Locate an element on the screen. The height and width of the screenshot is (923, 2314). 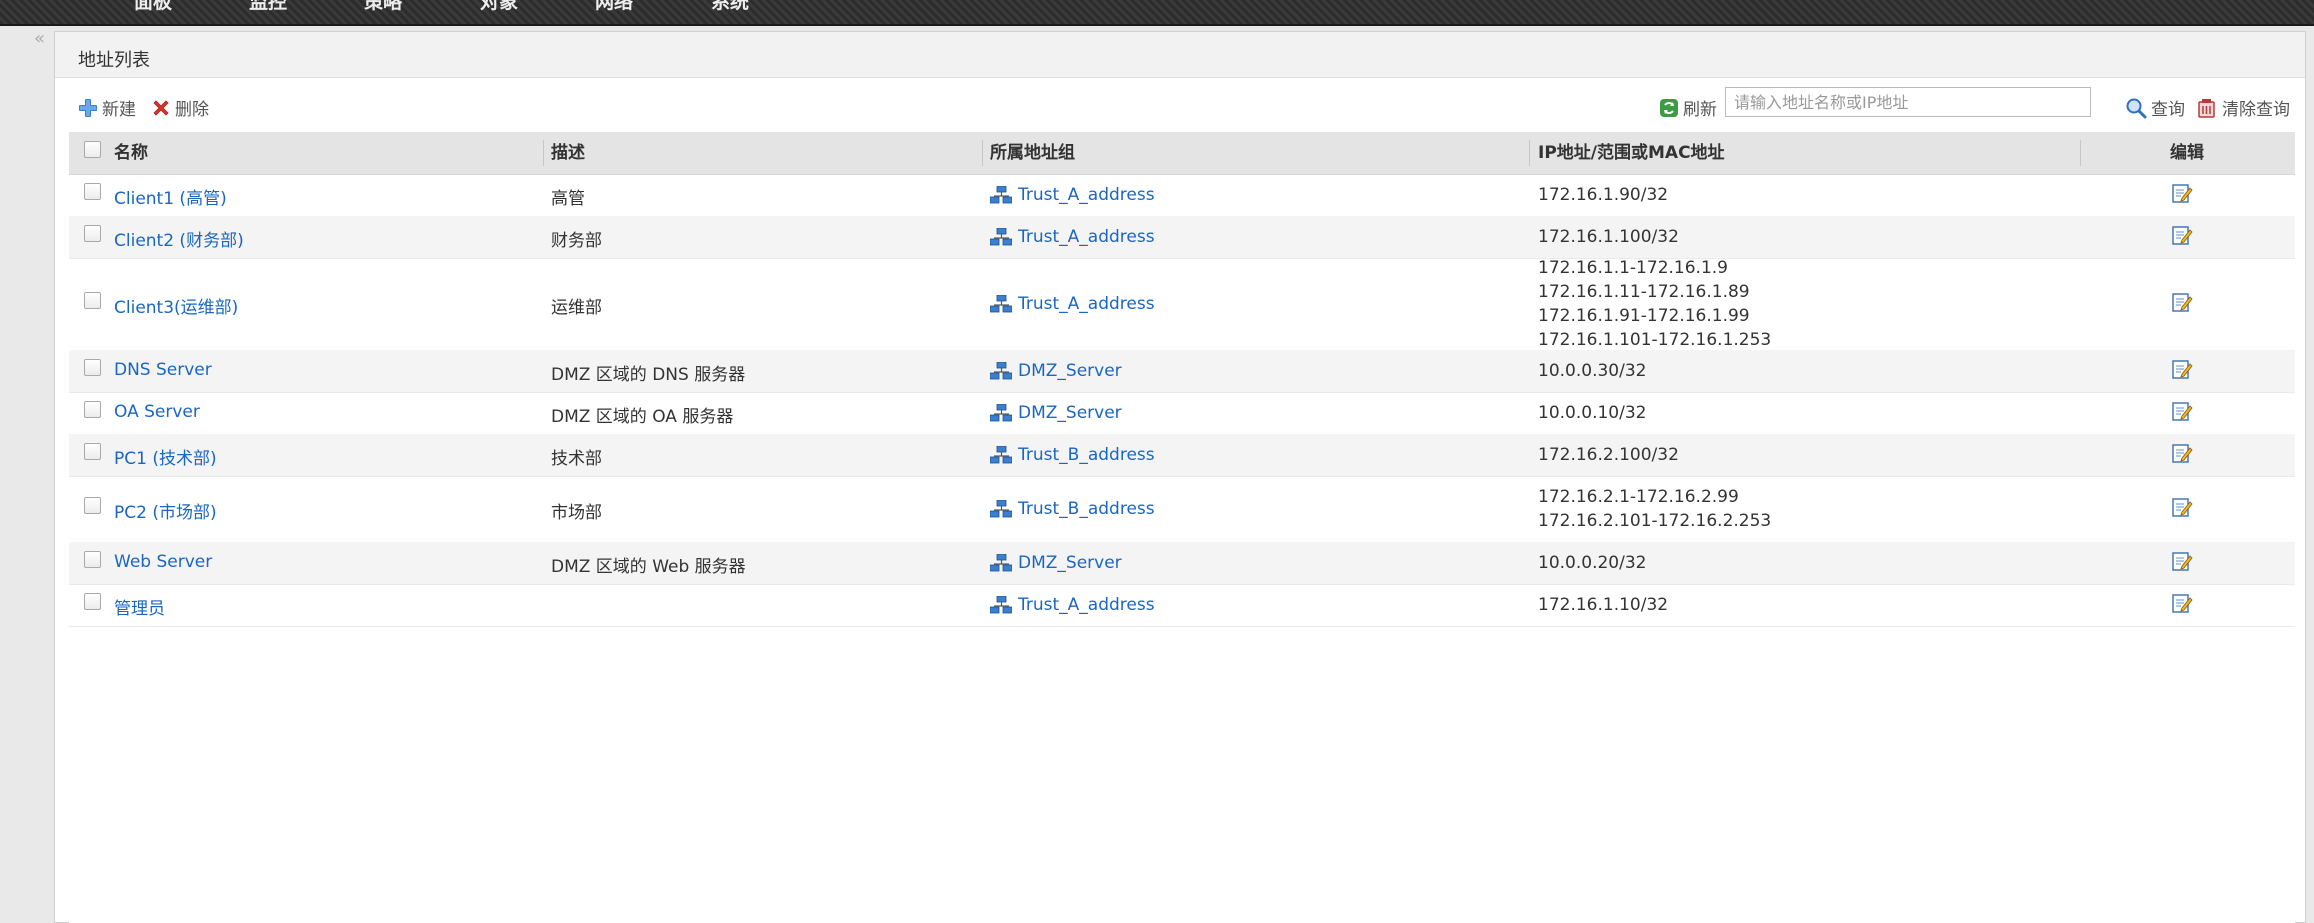
ip-address-line: 10.0.0.10/32 is located at coordinates (1592, 413).